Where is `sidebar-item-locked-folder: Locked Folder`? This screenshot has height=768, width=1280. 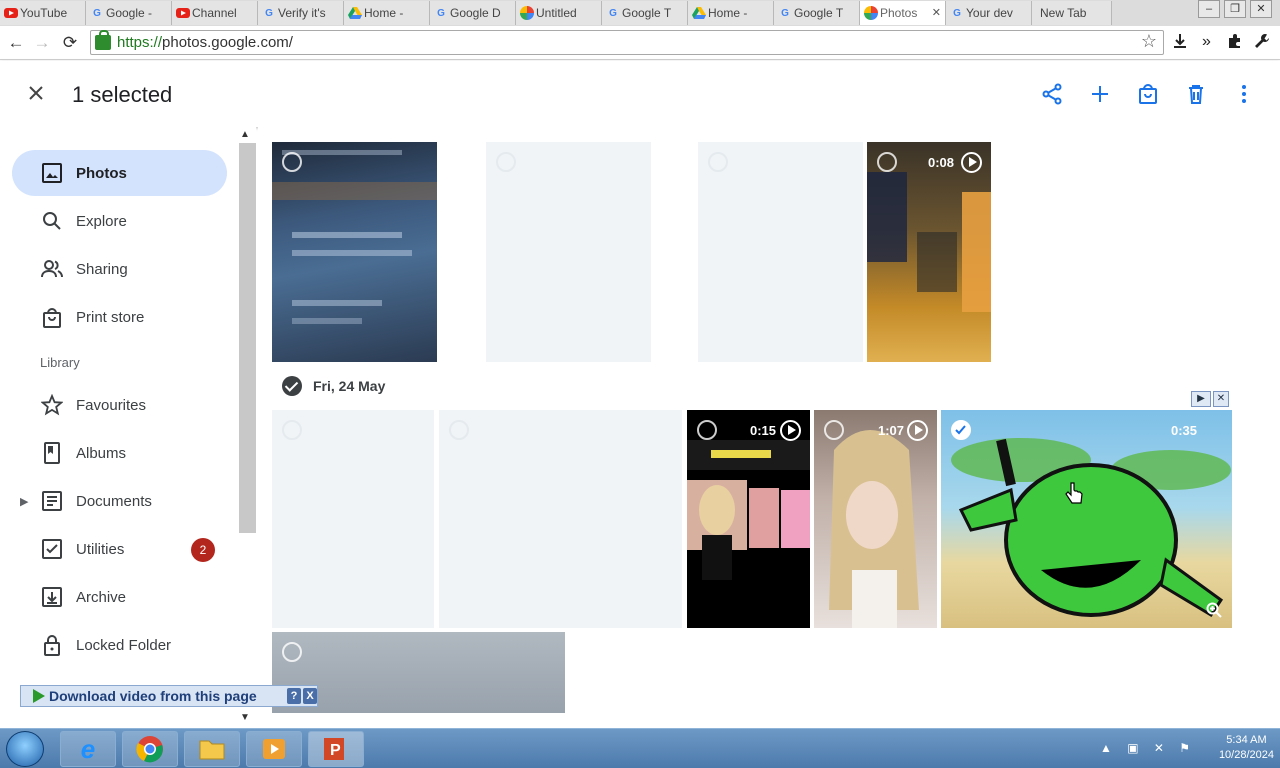 sidebar-item-locked-folder: Locked Folder is located at coordinates (119, 645).